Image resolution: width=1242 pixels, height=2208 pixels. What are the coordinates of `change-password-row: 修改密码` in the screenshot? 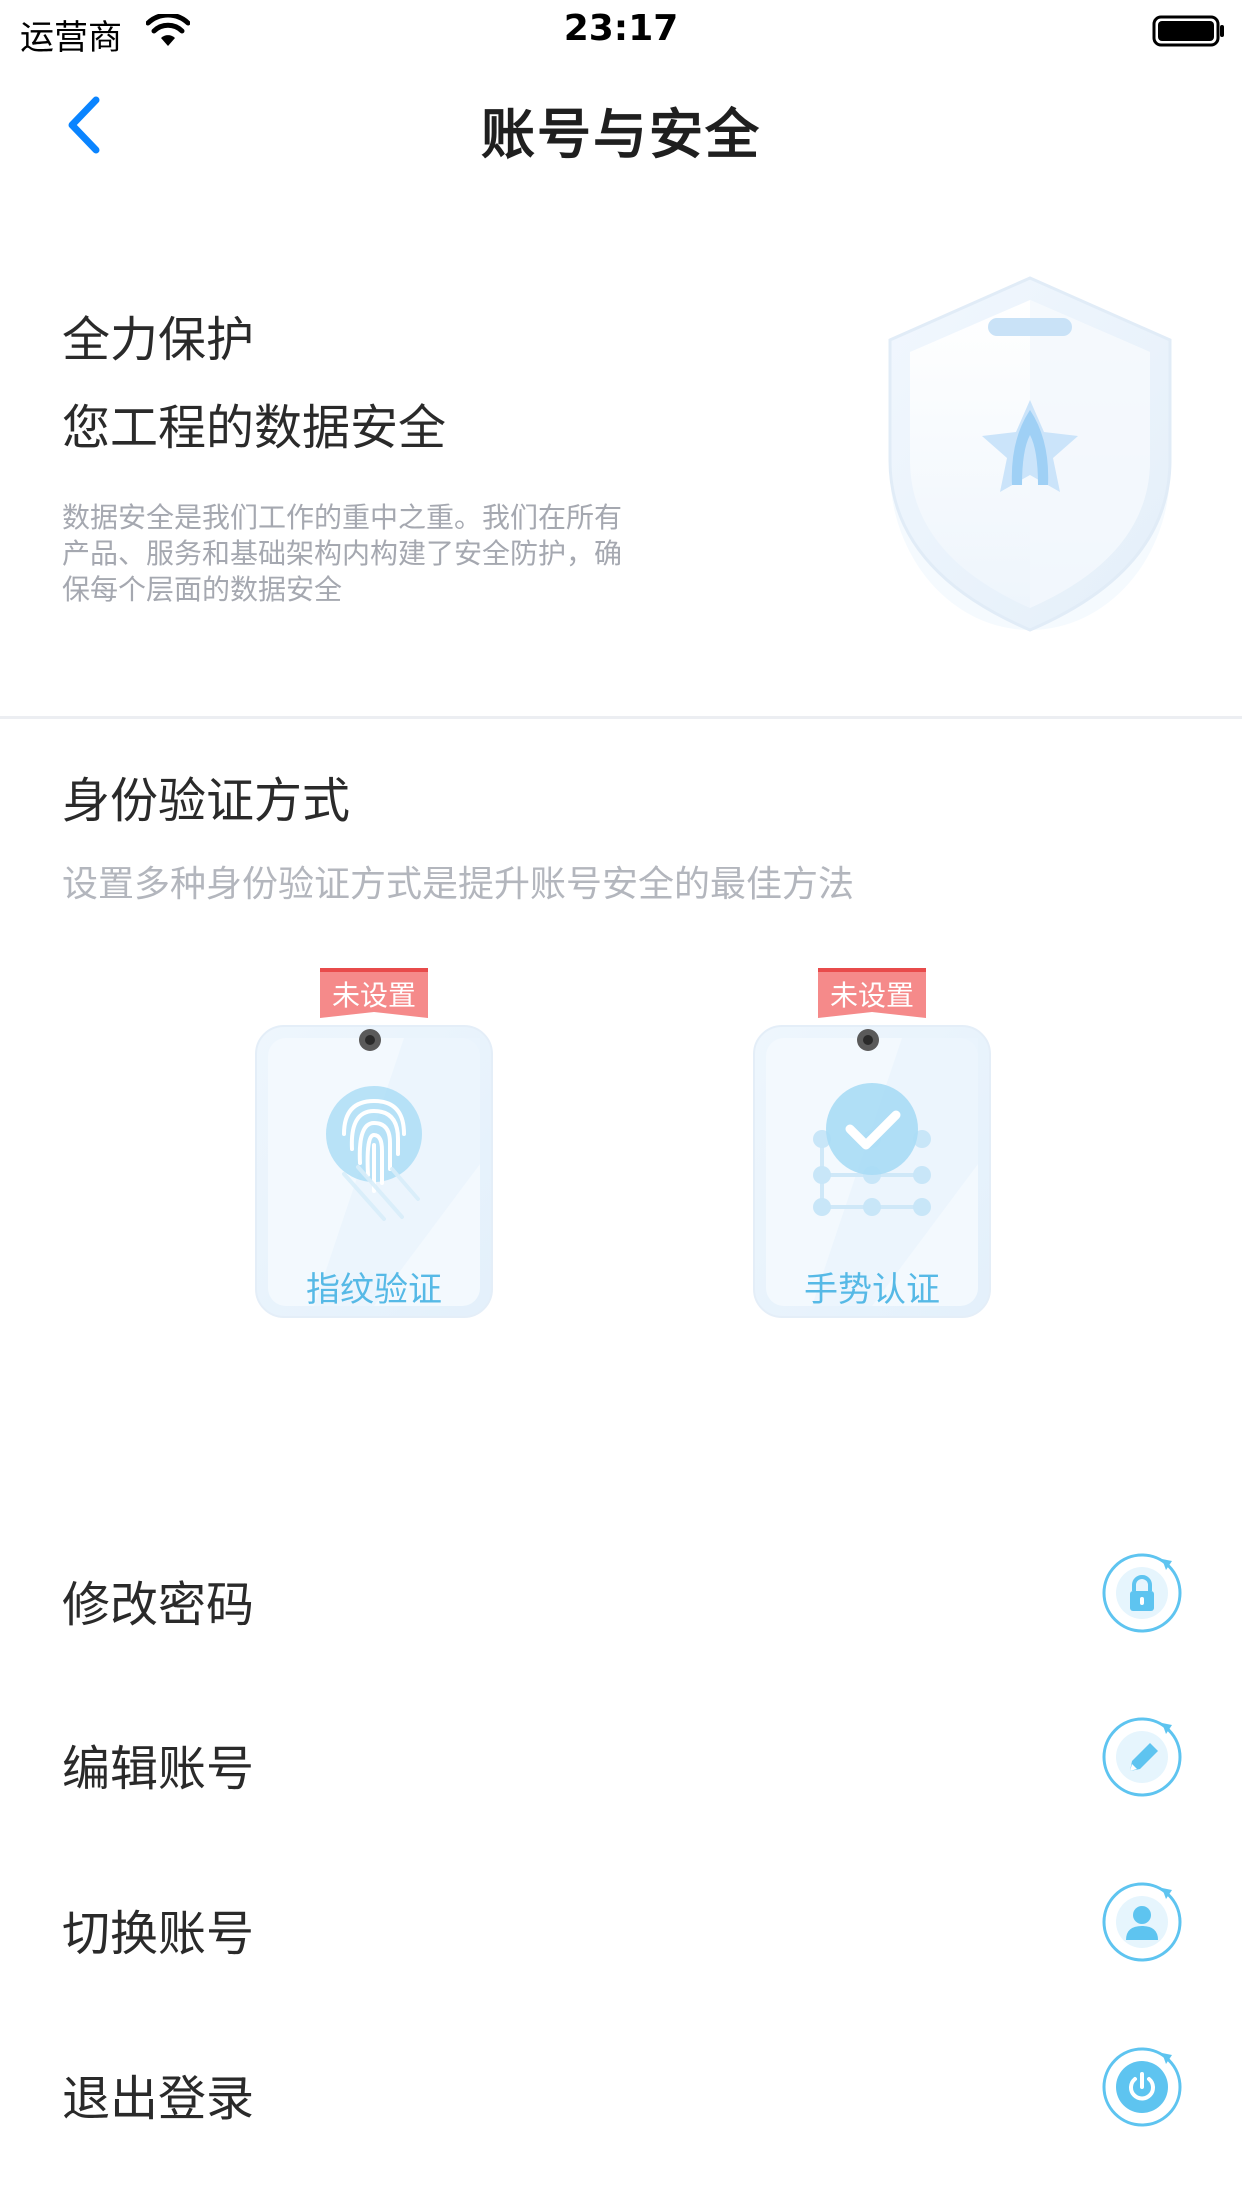 It's located at (621, 1593).